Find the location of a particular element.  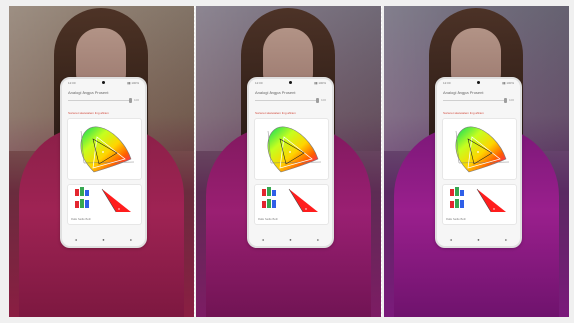

app-title-left: Analogi ångpa Prosent is located at coordinates (88, 92).